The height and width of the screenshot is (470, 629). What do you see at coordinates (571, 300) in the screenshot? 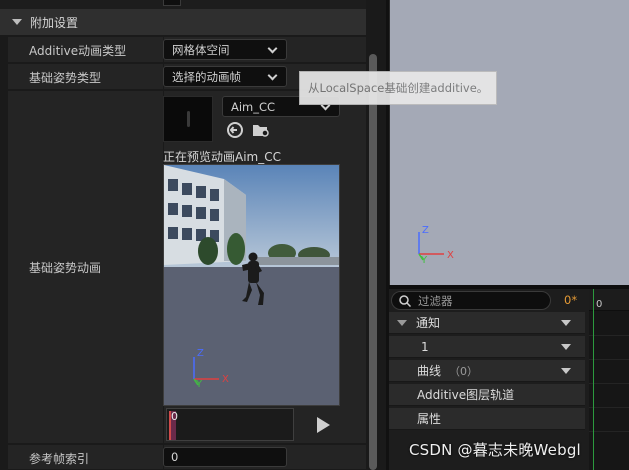
I see `filter-count: 0*` at bounding box center [571, 300].